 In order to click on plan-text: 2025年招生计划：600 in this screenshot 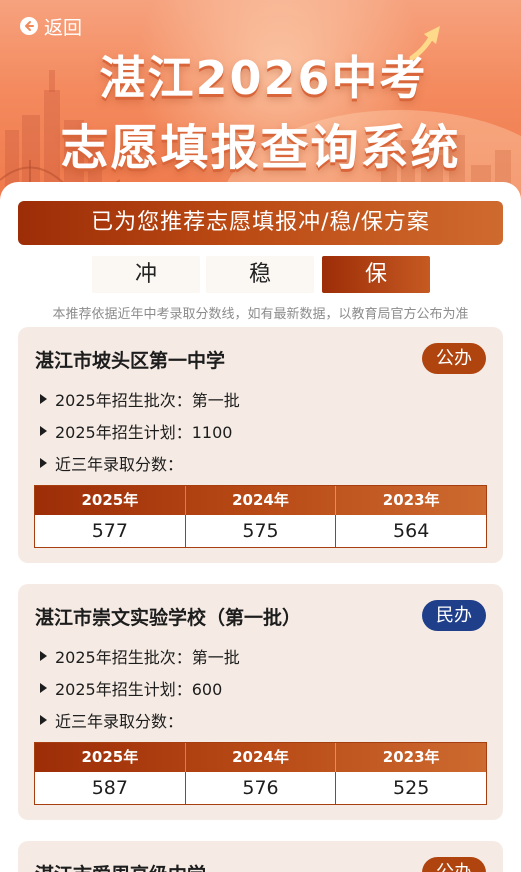, I will do `click(139, 689)`.